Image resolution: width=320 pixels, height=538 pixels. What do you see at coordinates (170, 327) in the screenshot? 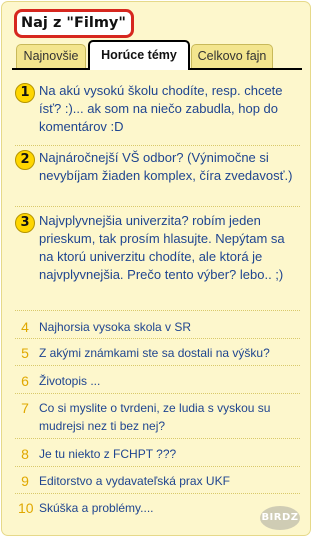
I see `topic-link: Najhorsia vysoka skola v SR` at bounding box center [170, 327].